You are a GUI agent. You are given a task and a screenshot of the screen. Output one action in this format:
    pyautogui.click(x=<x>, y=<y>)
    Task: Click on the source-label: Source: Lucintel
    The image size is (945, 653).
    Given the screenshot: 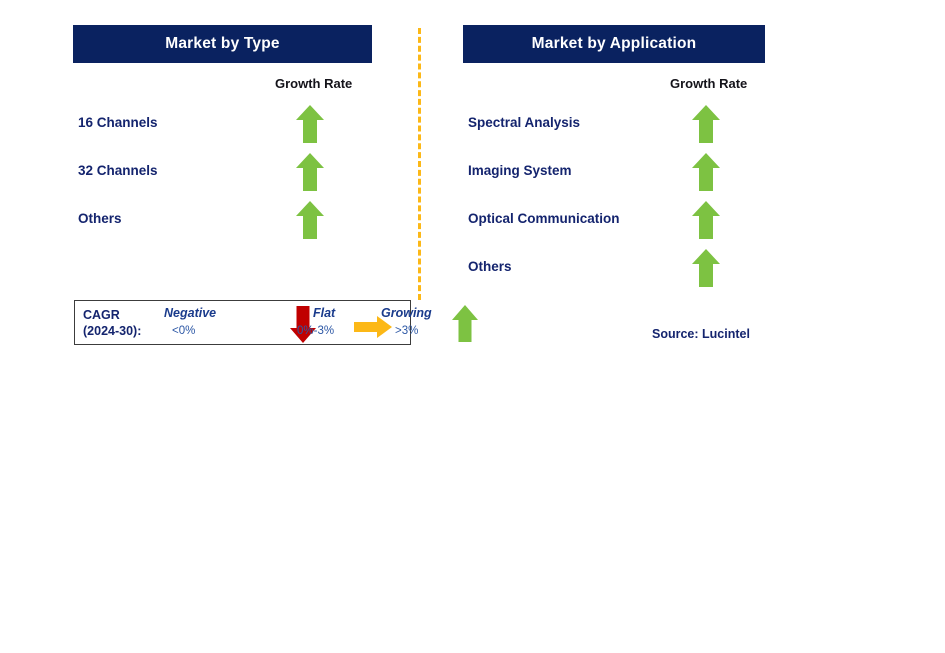 What is the action you would take?
    pyautogui.click(x=701, y=334)
    